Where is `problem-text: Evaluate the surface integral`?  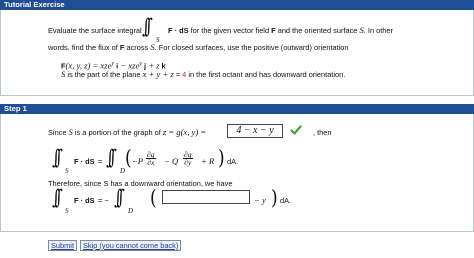
problem-text: Evaluate the surface integral is located at coordinates (95, 30).